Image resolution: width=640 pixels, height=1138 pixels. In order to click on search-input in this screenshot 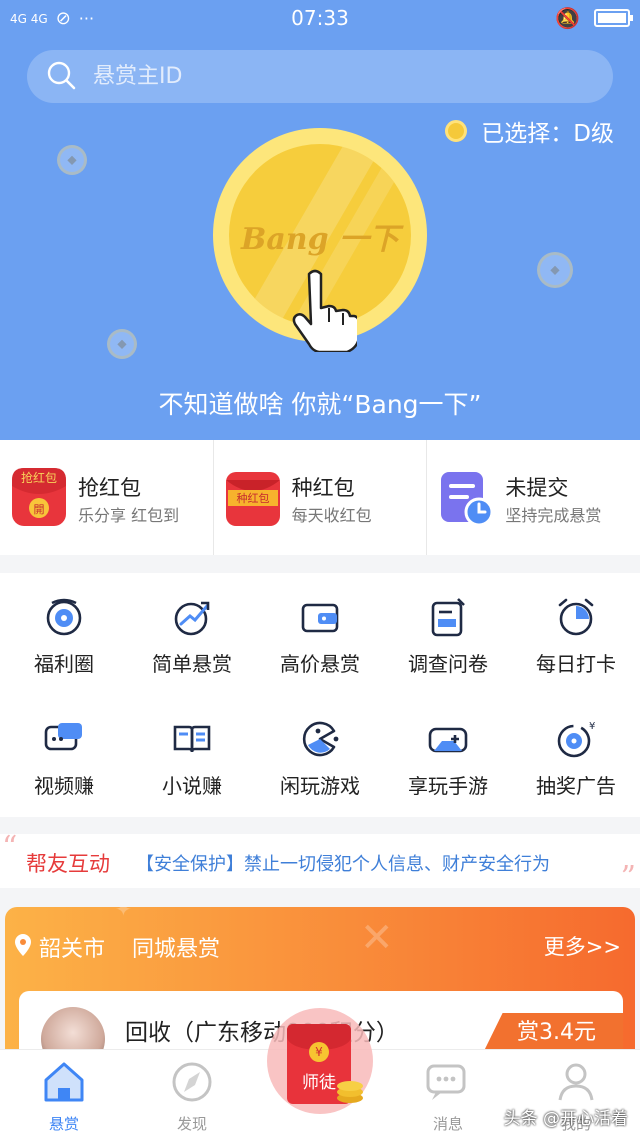, I will do `click(343, 76)`.